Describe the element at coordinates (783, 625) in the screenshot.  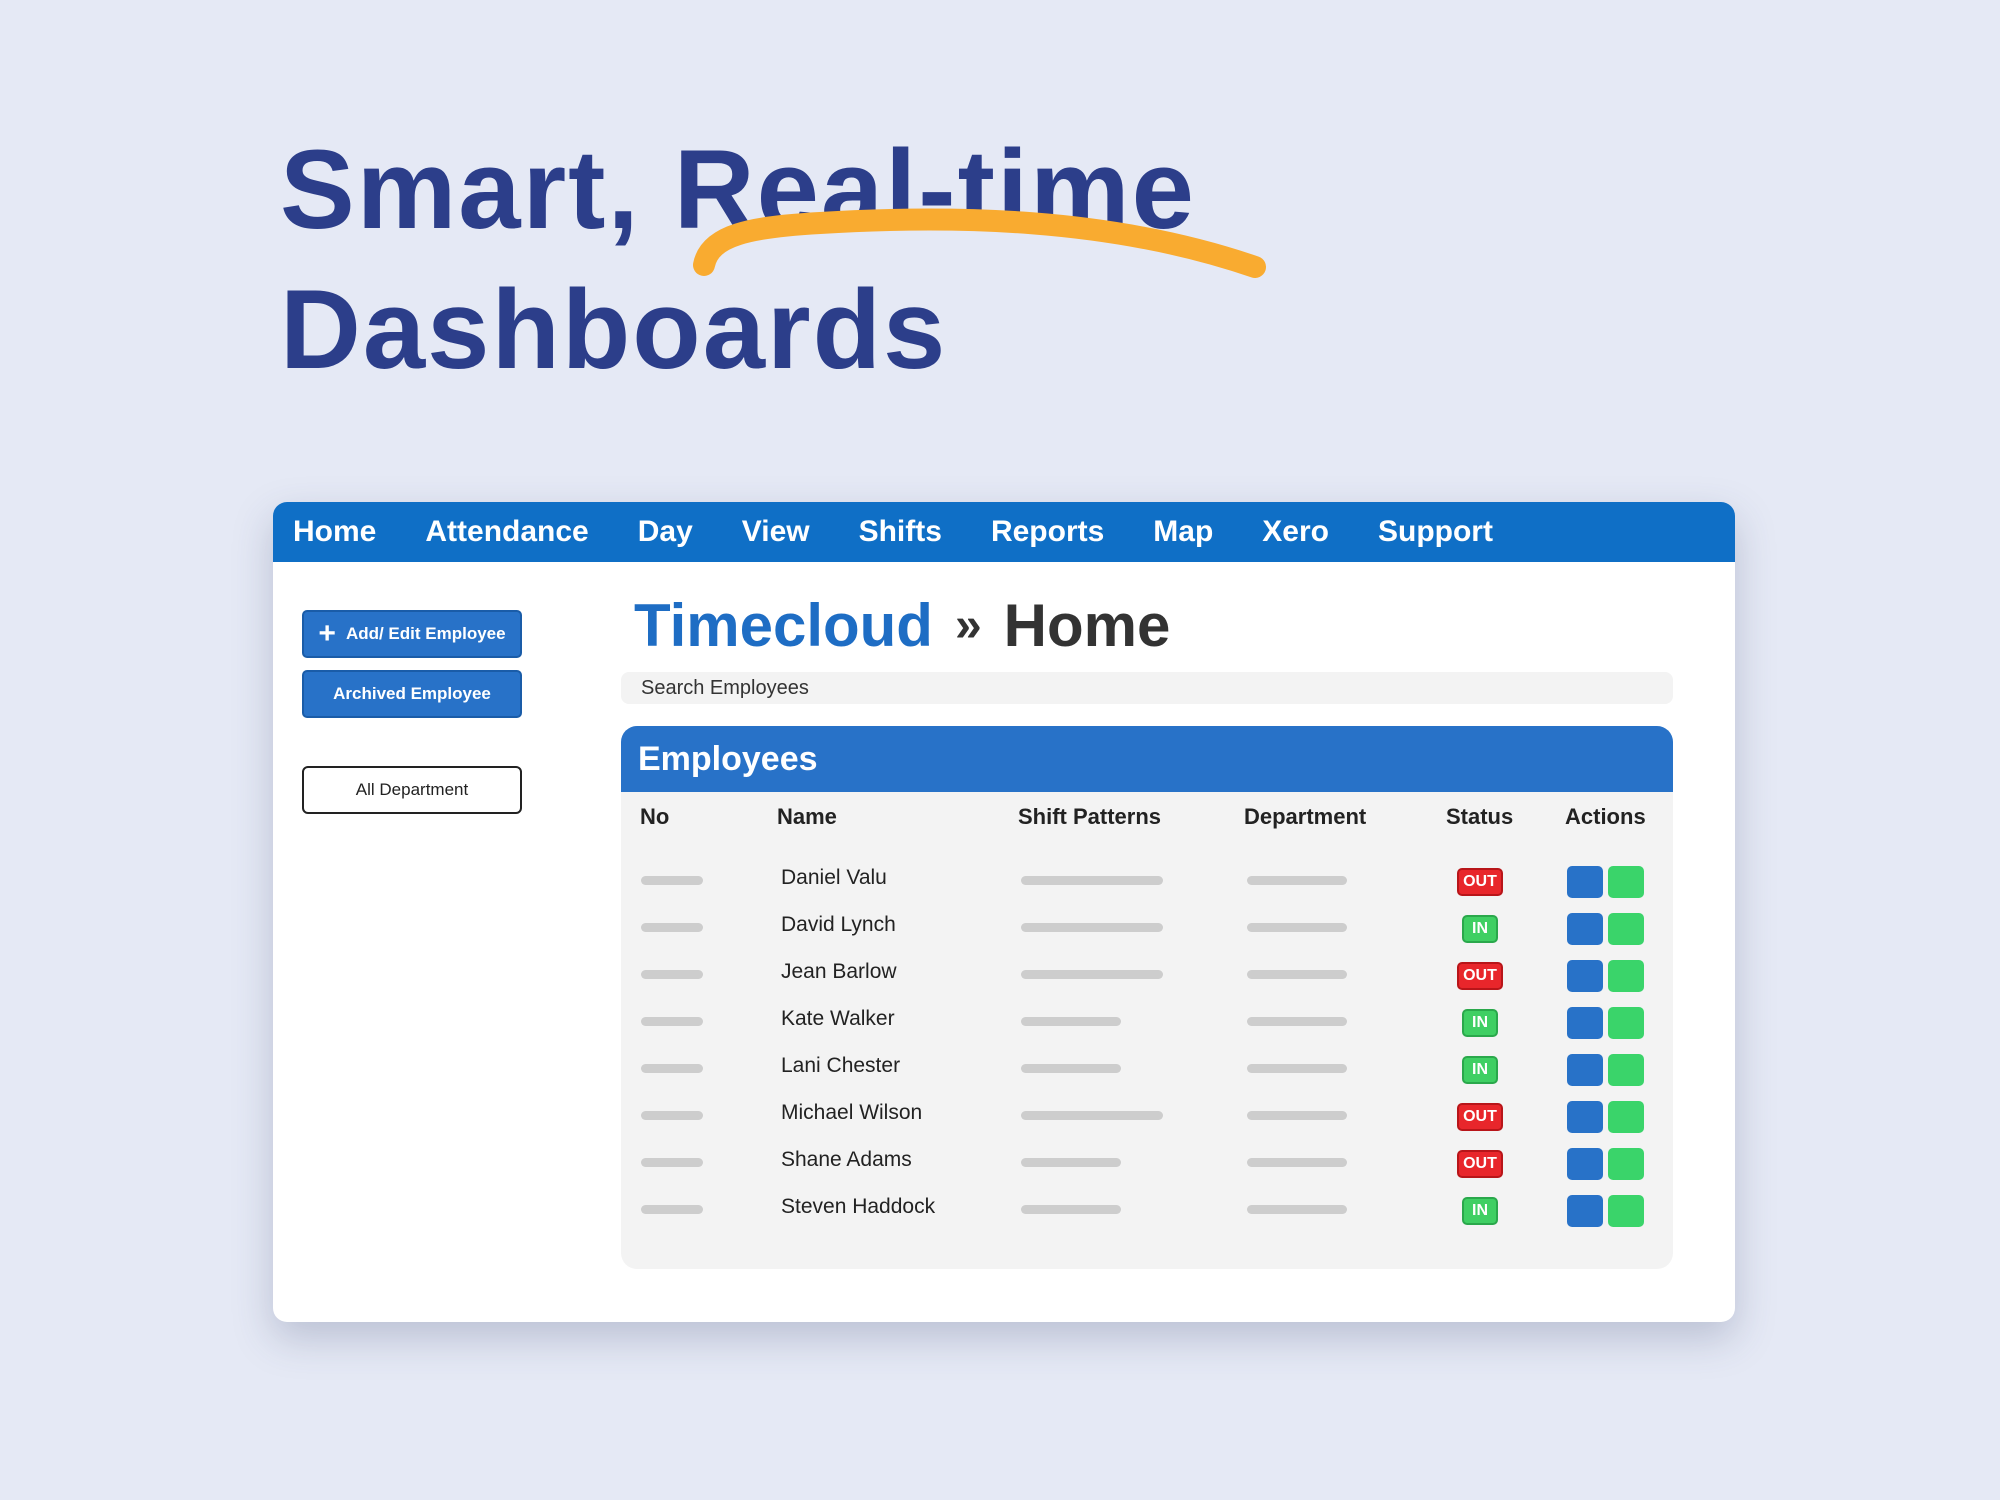
I see `brand-link: Timecloud` at that location.